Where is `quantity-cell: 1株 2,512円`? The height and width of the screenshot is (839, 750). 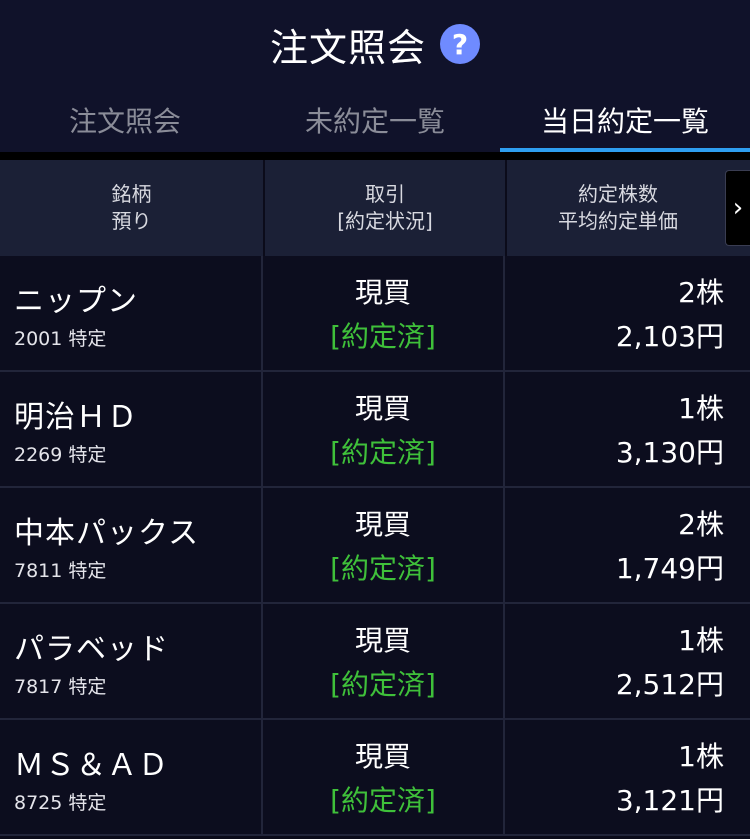 quantity-cell: 1株 2,512円 is located at coordinates (627, 661).